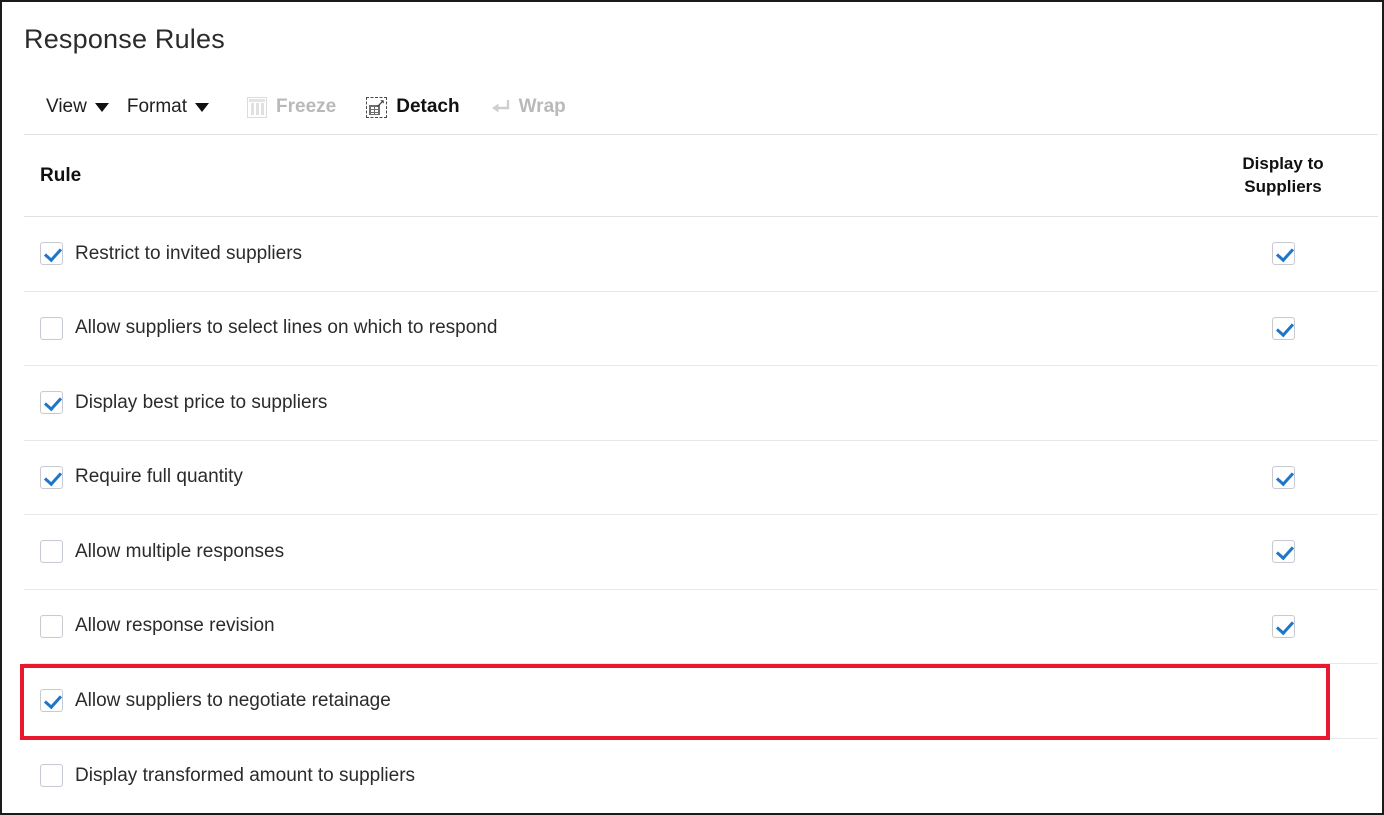 This screenshot has height=815, width=1384. Describe the element at coordinates (606, 477) in the screenshot. I see `cell-rule: Require full quantity` at that location.